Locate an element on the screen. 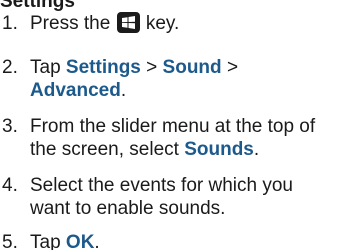  step-text-part: From the slider menu at the top of is located at coordinates (173, 126).